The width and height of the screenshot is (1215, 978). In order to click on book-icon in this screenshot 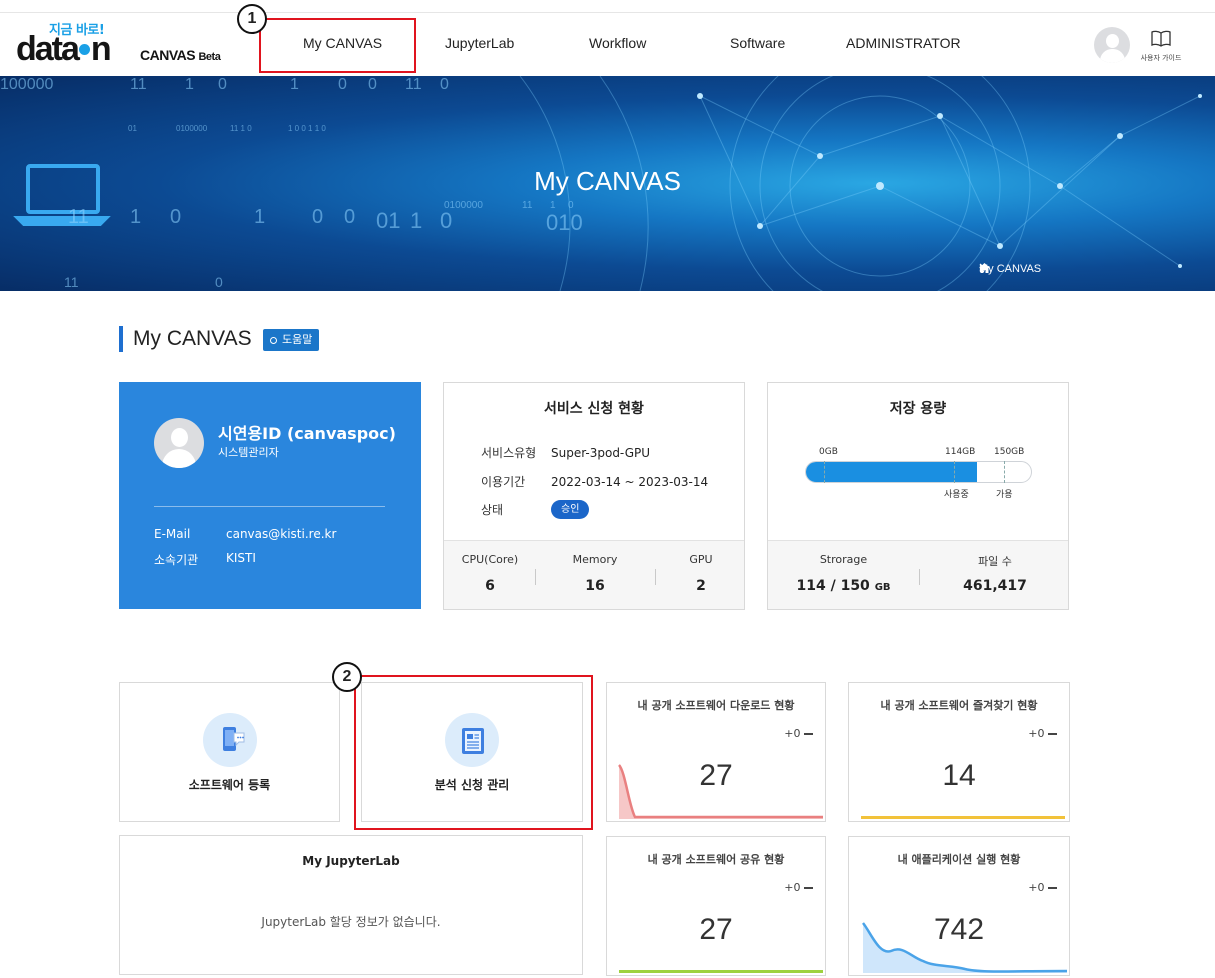, I will do `click(1161, 38)`.